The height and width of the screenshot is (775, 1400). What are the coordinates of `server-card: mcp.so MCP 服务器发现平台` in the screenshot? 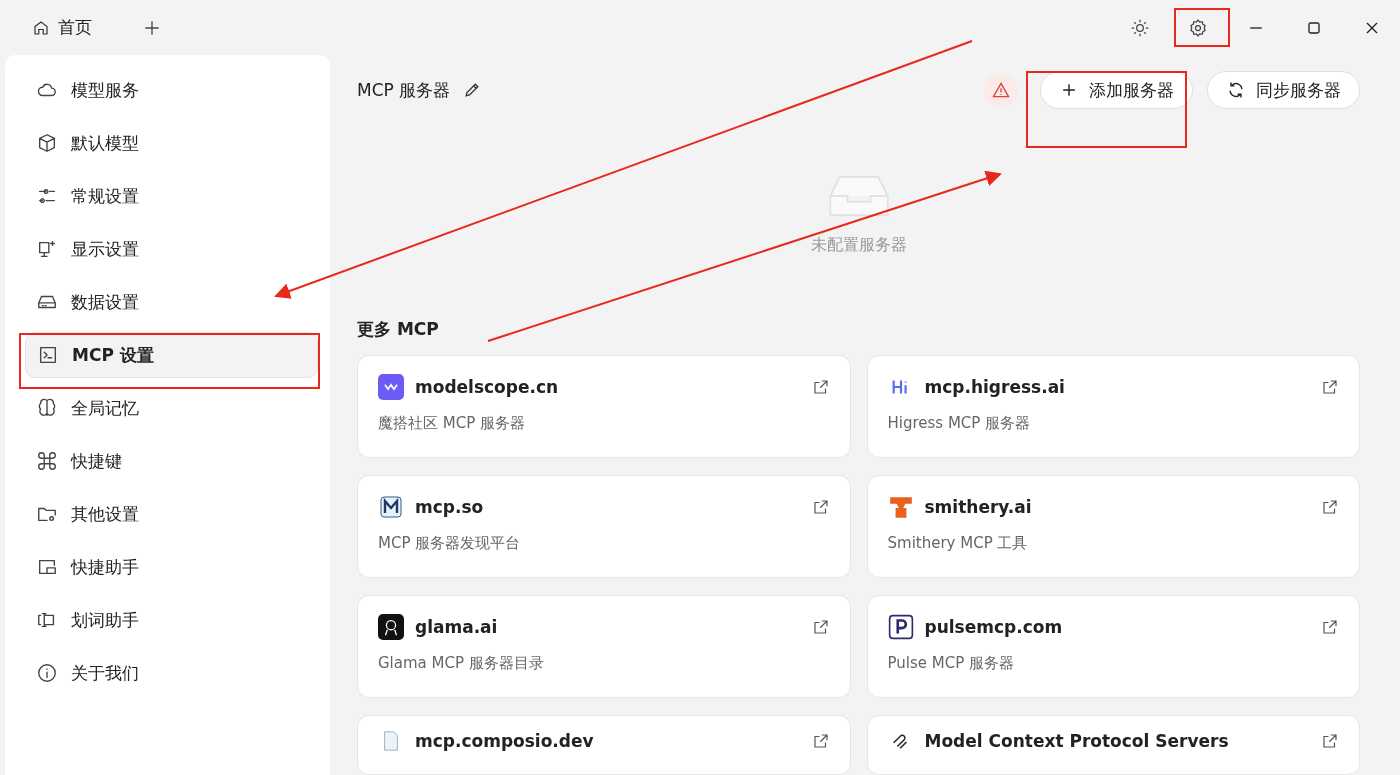 It's located at (604, 526).